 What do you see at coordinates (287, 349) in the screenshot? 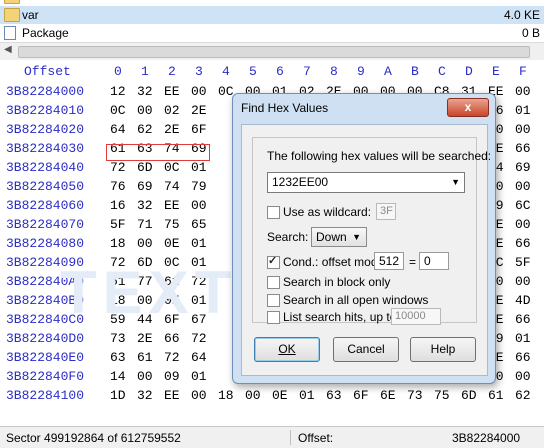
I see `ok-button: OK` at bounding box center [287, 349].